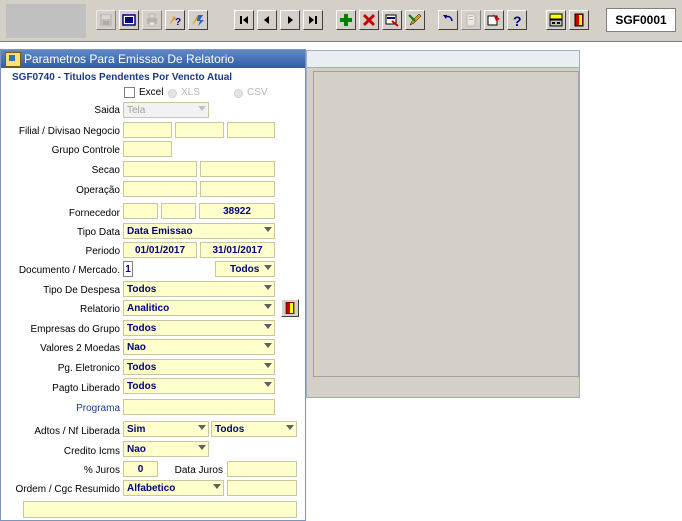  I want to click on adtos-value: Sim, so click(136, 429).